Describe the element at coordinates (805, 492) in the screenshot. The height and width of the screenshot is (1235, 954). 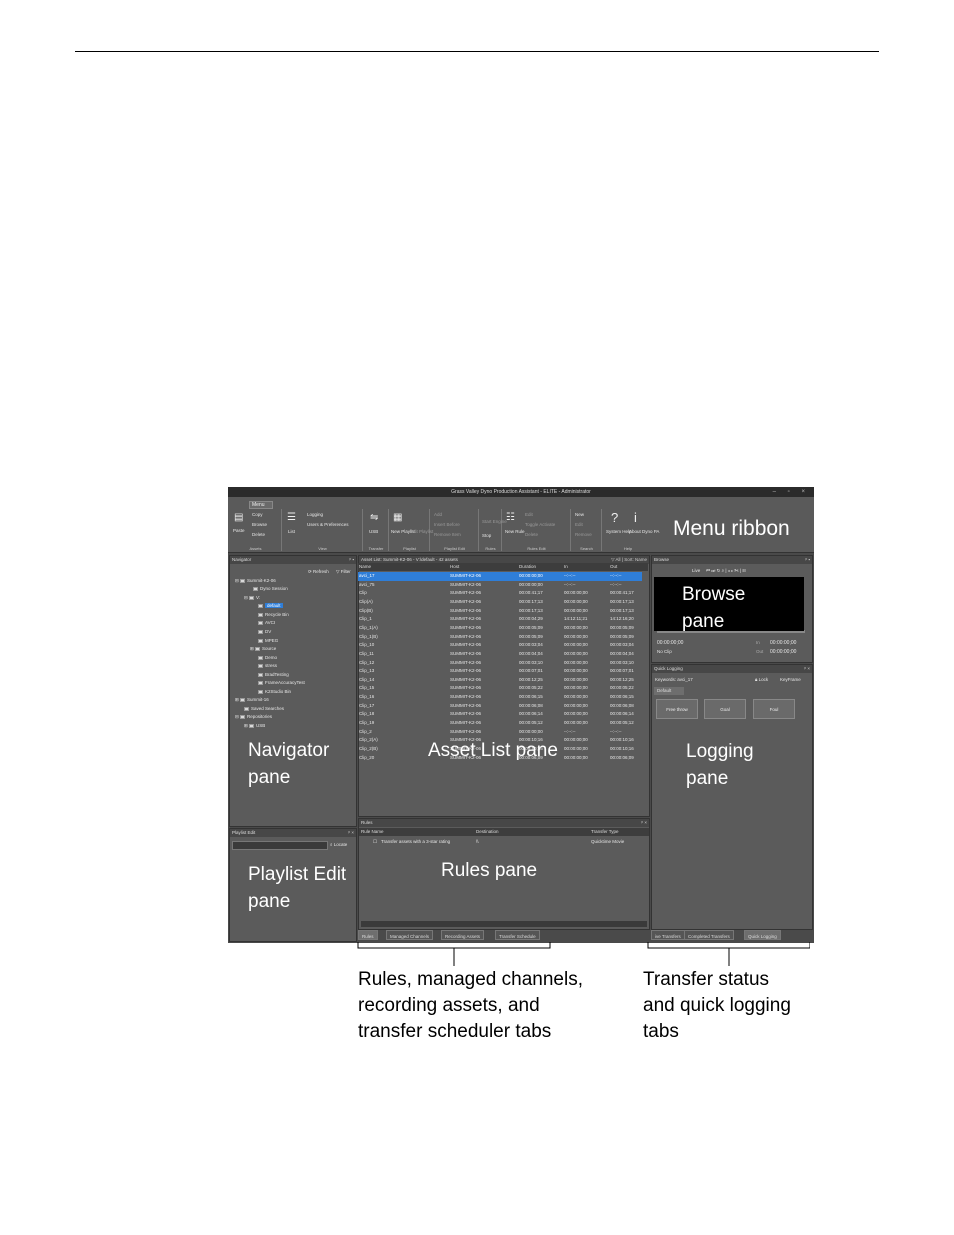
I see `close-icon: ×` at that location.